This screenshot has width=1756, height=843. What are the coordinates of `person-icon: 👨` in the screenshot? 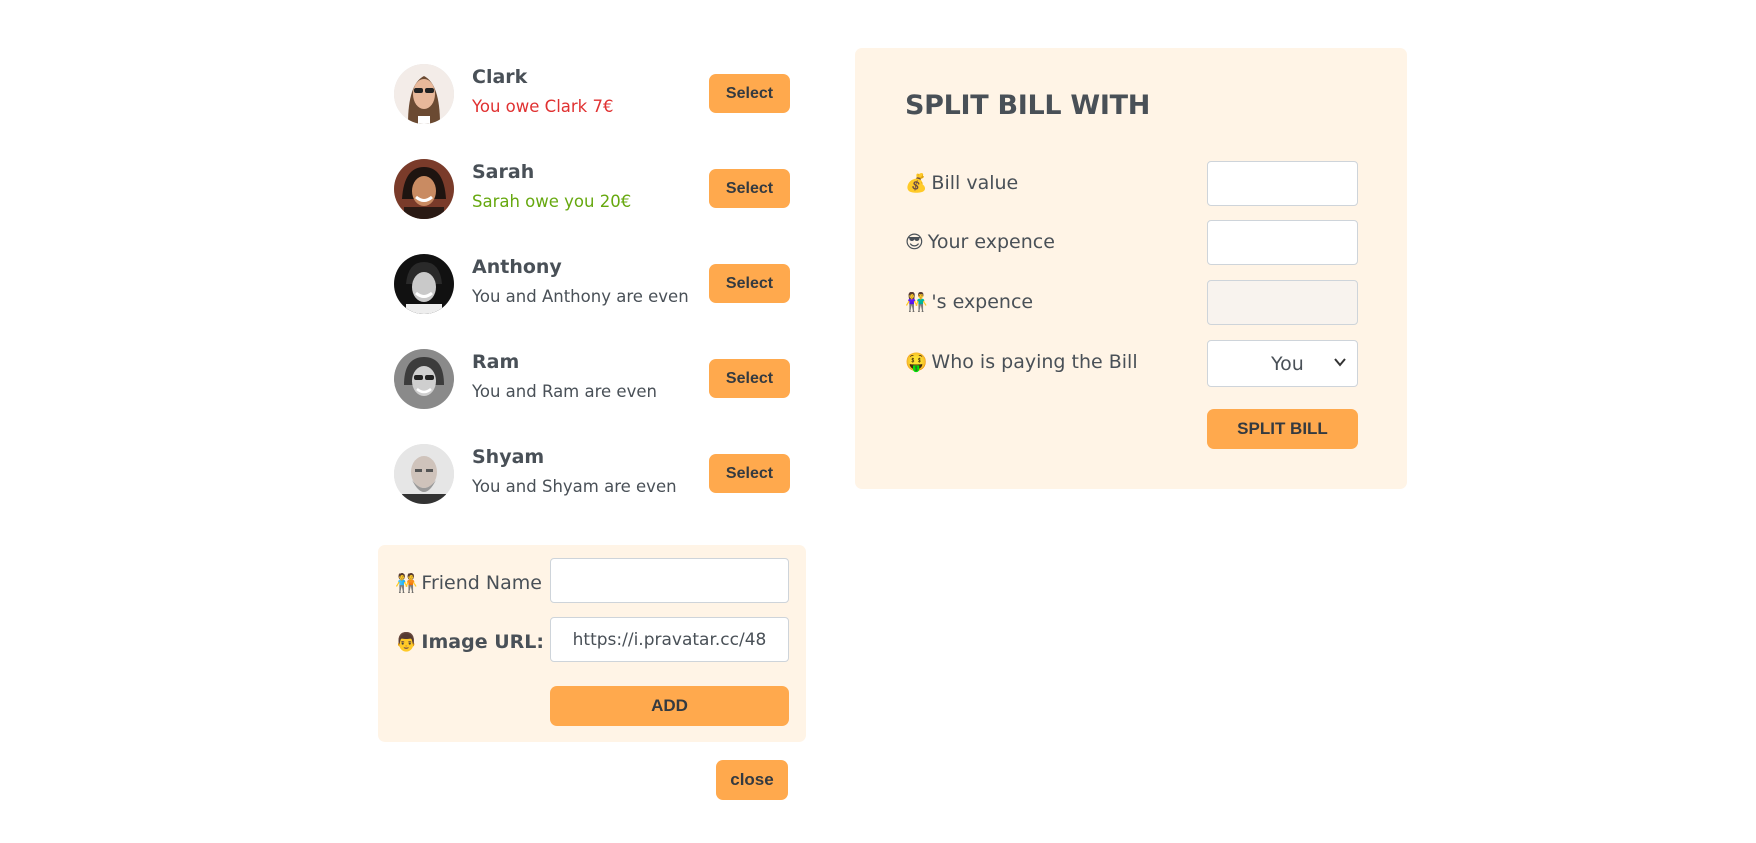 It's located at (406, 642).